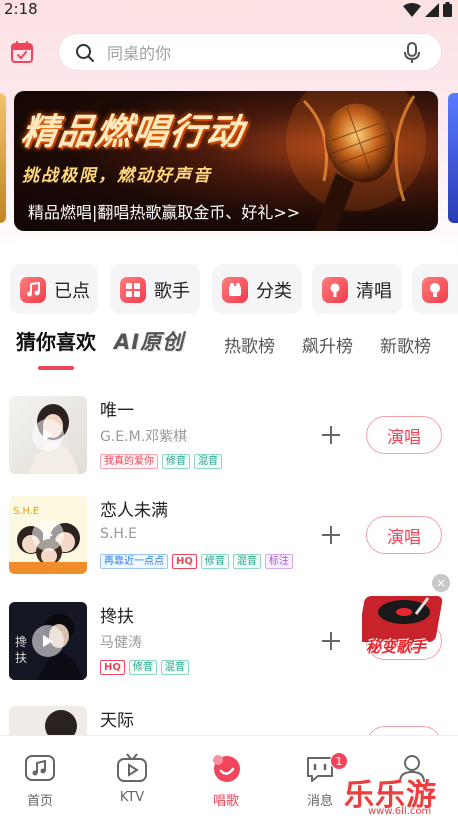 The width and height of the screenshot is (458, 820). I want to click on search-input, so click(252, 53).